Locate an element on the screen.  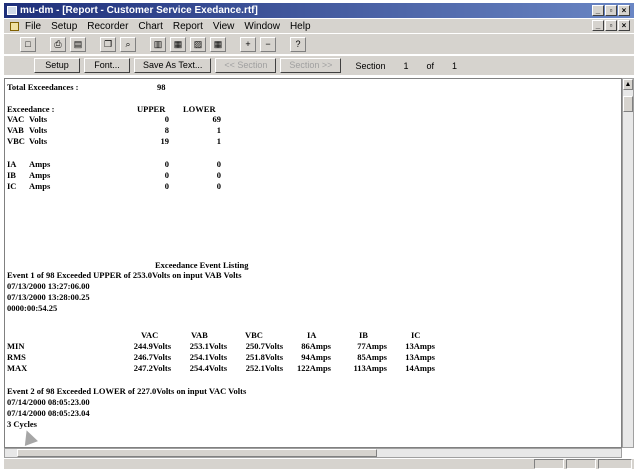
print-preview-icon: ▤ is located at coordinates (78, 44).